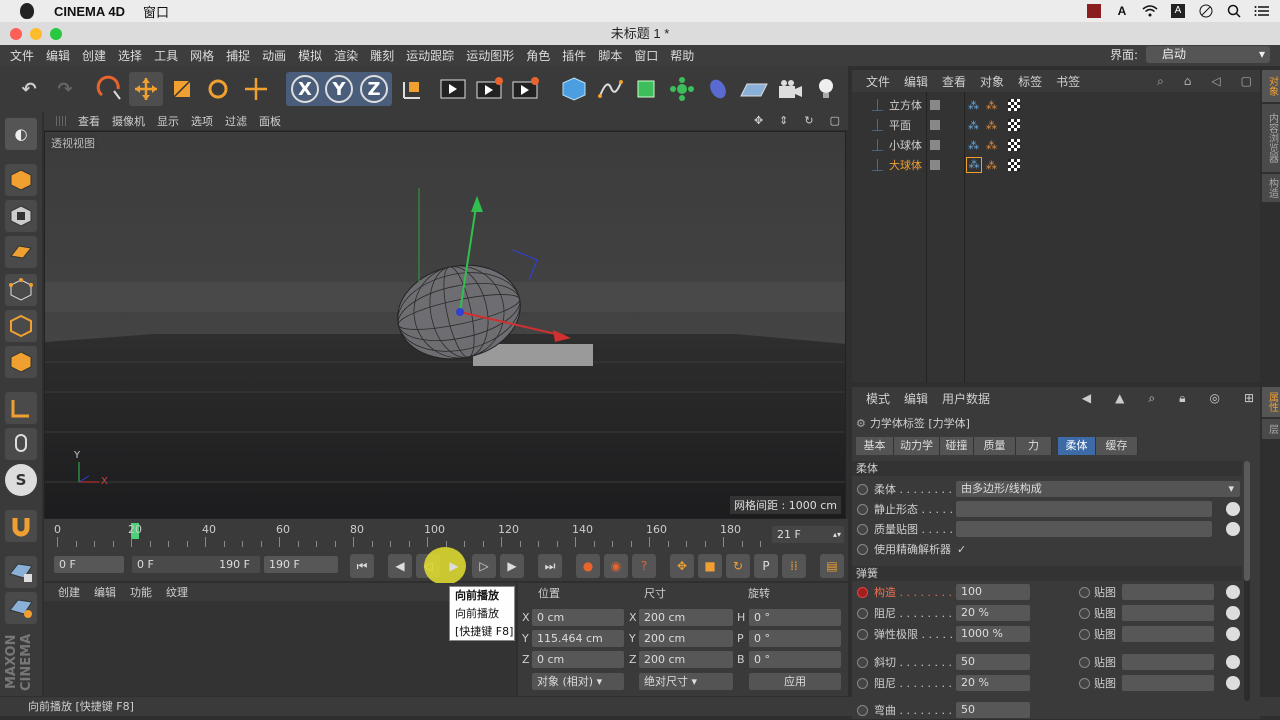 This screenshot has height=720, width=1280. Describe the element at coordinates (957, 446) in the screenshot. I see `tab-collision: 碰撞` at that location.